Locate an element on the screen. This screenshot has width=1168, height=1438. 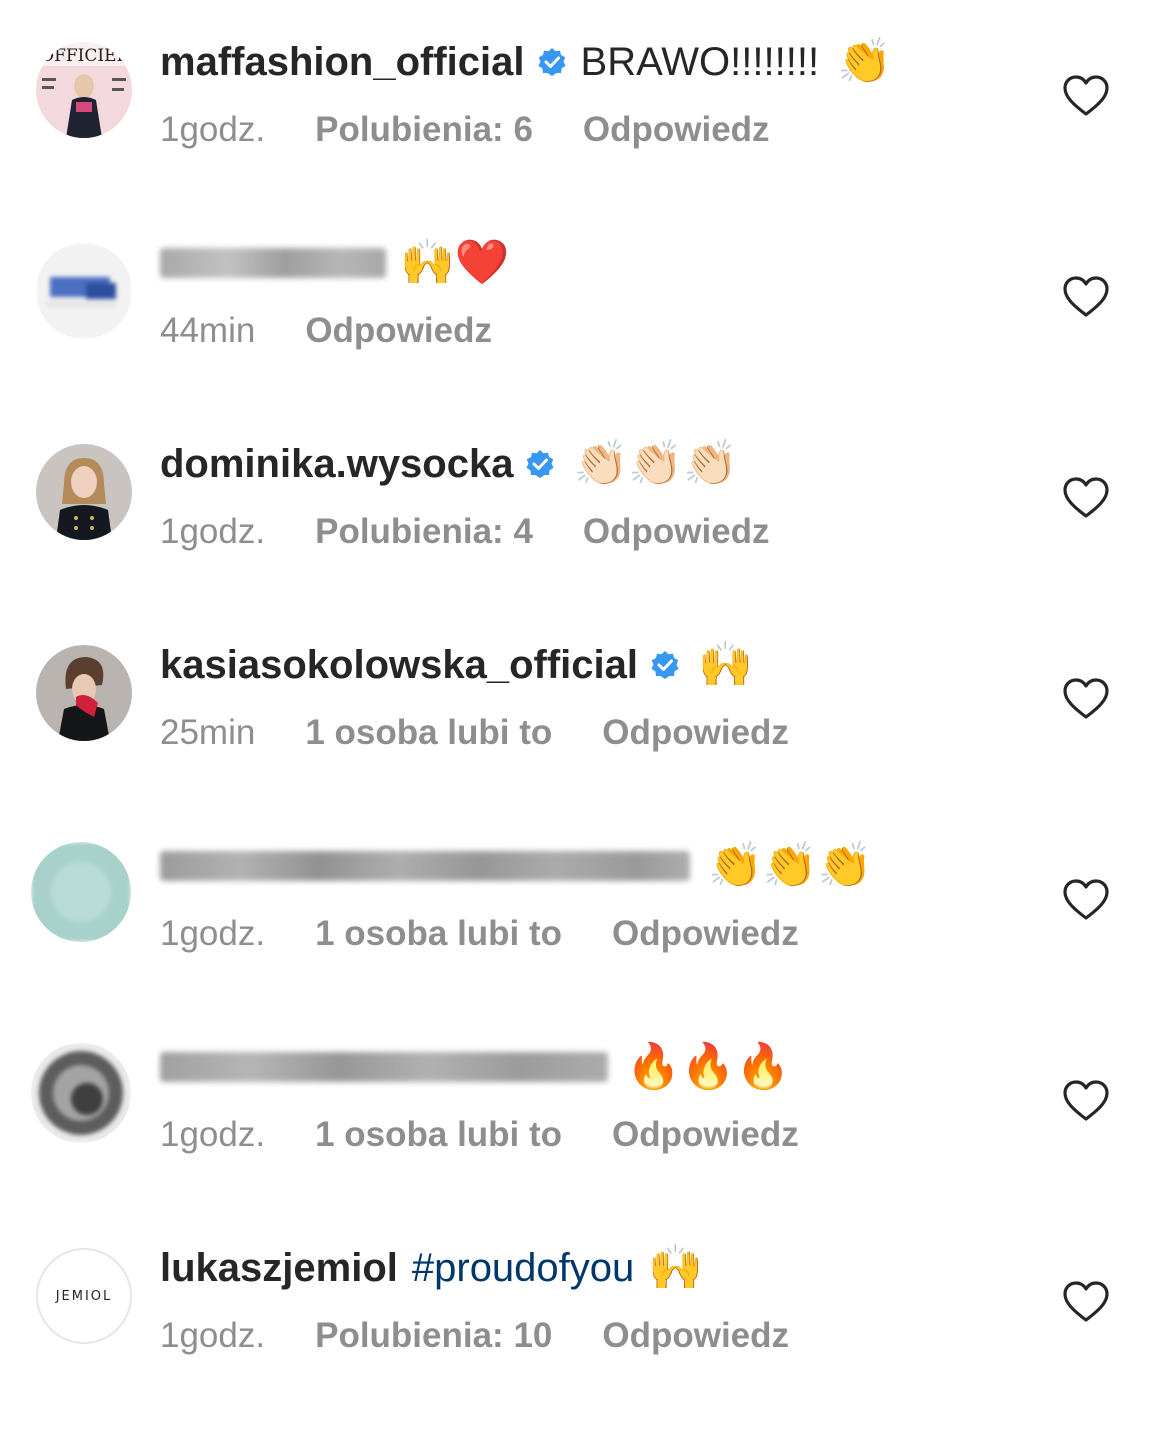
comment-text: BRAWO!!!!!!!! is located at coordinates (700, 62).